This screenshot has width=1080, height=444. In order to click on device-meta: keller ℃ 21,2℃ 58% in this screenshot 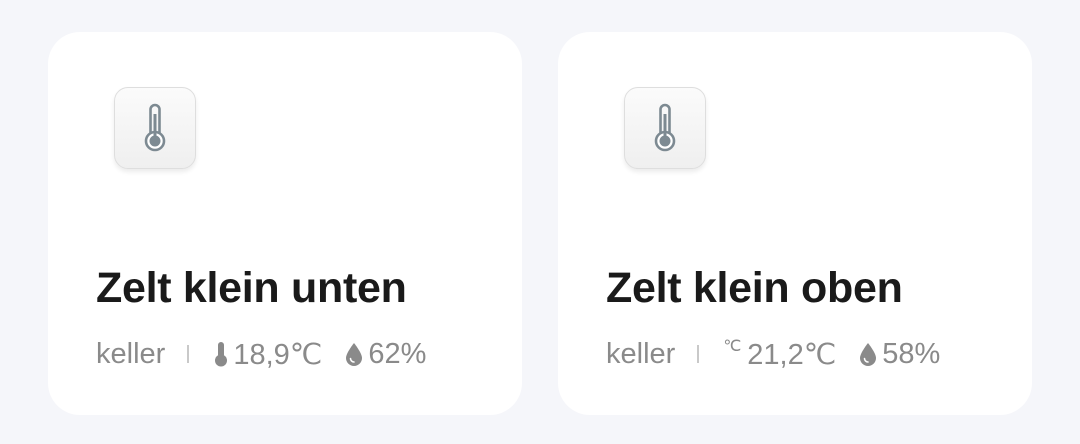, I will do `click(773, 354)`.